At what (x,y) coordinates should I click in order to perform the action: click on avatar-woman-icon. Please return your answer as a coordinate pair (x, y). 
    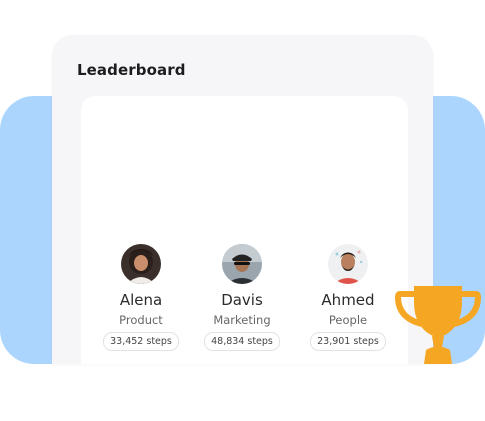
    Looking at the image, I should click on (141, 264).